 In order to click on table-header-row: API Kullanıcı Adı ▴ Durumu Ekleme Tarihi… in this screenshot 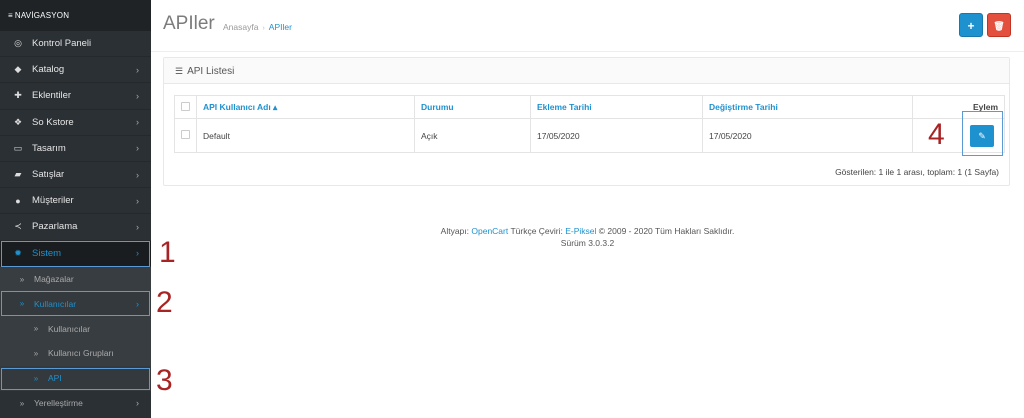, I will do `click(589, 107)`.